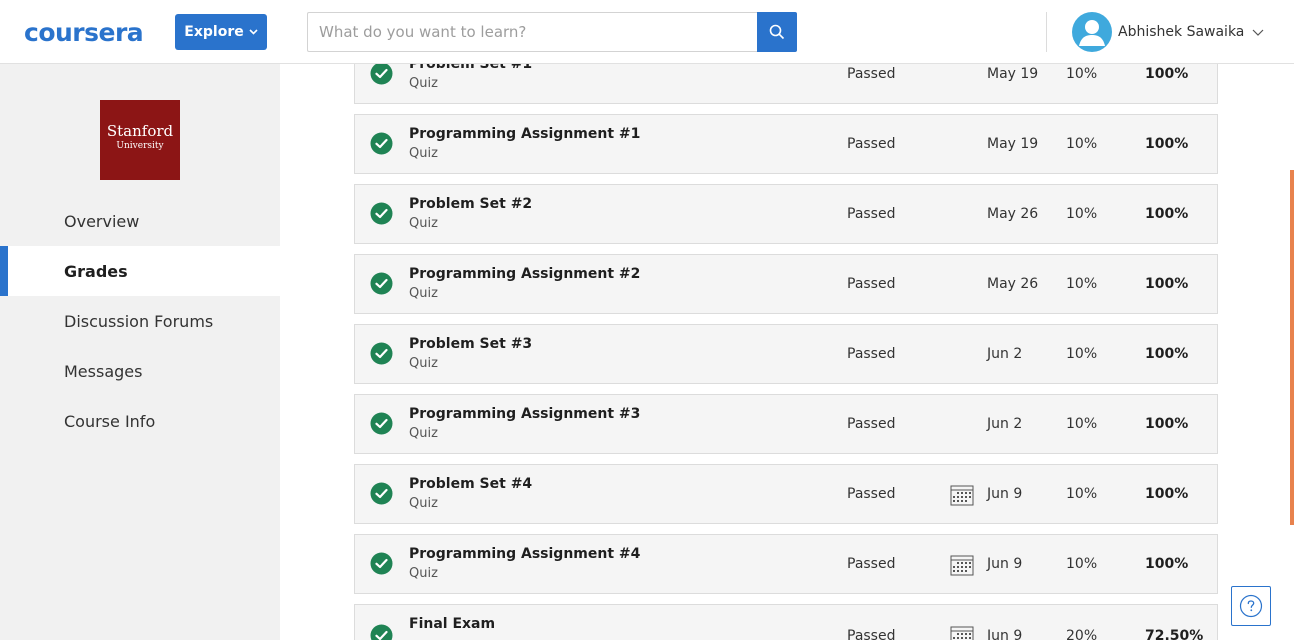  What do you see at coordinates (84, 32) in the screenshot?
I see `coursera-logo: coursera` at bounding box center [84, 32].